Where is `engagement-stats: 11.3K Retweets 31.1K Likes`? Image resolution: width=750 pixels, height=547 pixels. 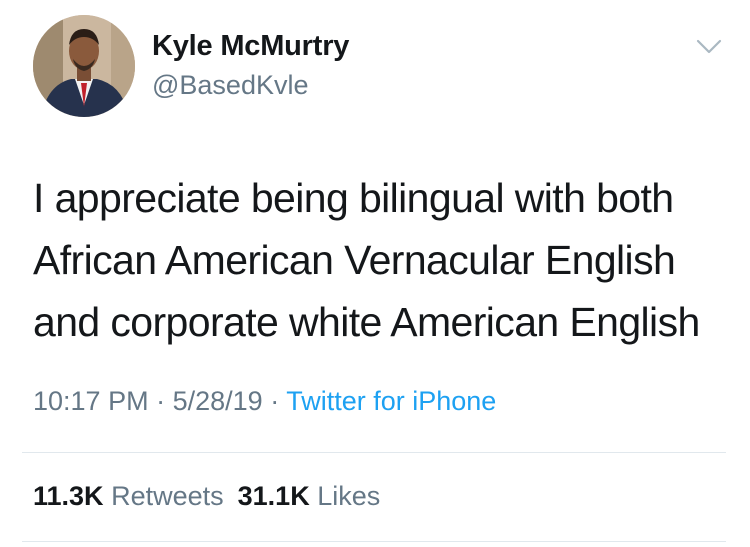
engagement-stats: 11.3K Retweets 31.1K Likes is located at coordinates (206, 496).